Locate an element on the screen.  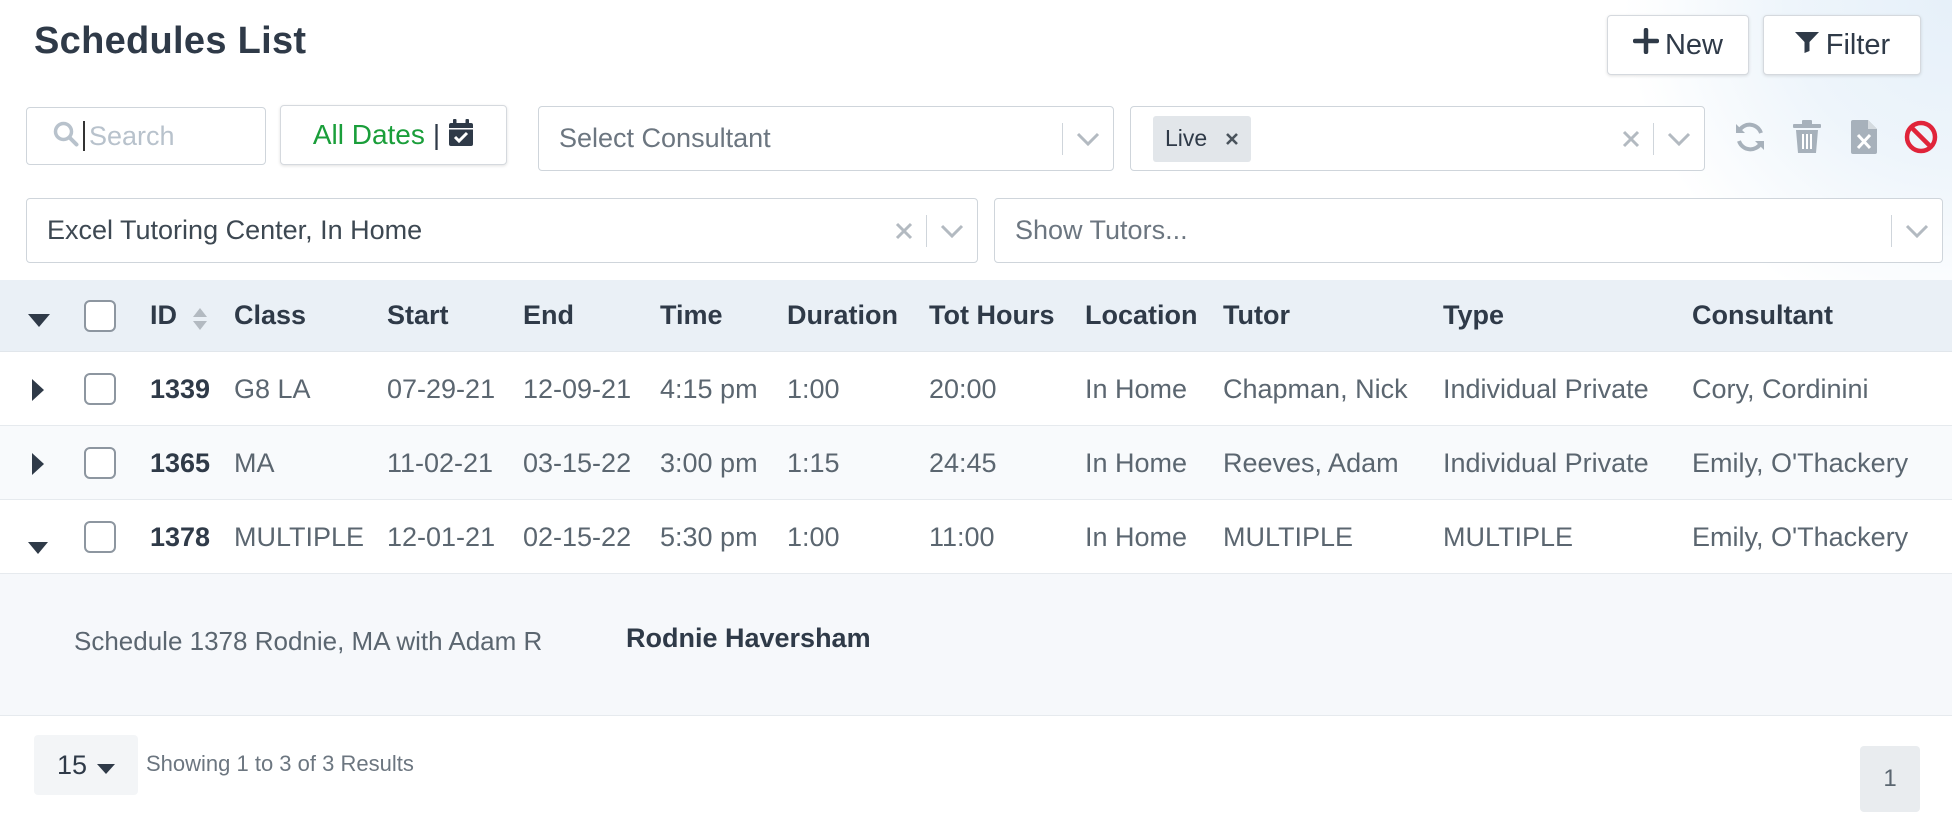
consultant-select: Select Consultant is located at coordinates (826, 138).